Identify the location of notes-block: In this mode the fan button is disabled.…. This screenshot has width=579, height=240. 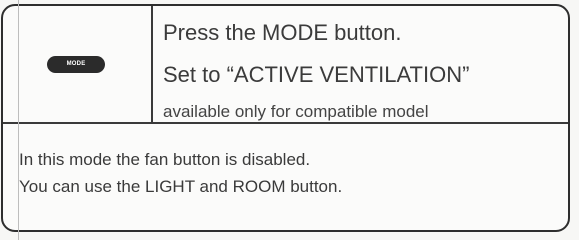
(180, 173).